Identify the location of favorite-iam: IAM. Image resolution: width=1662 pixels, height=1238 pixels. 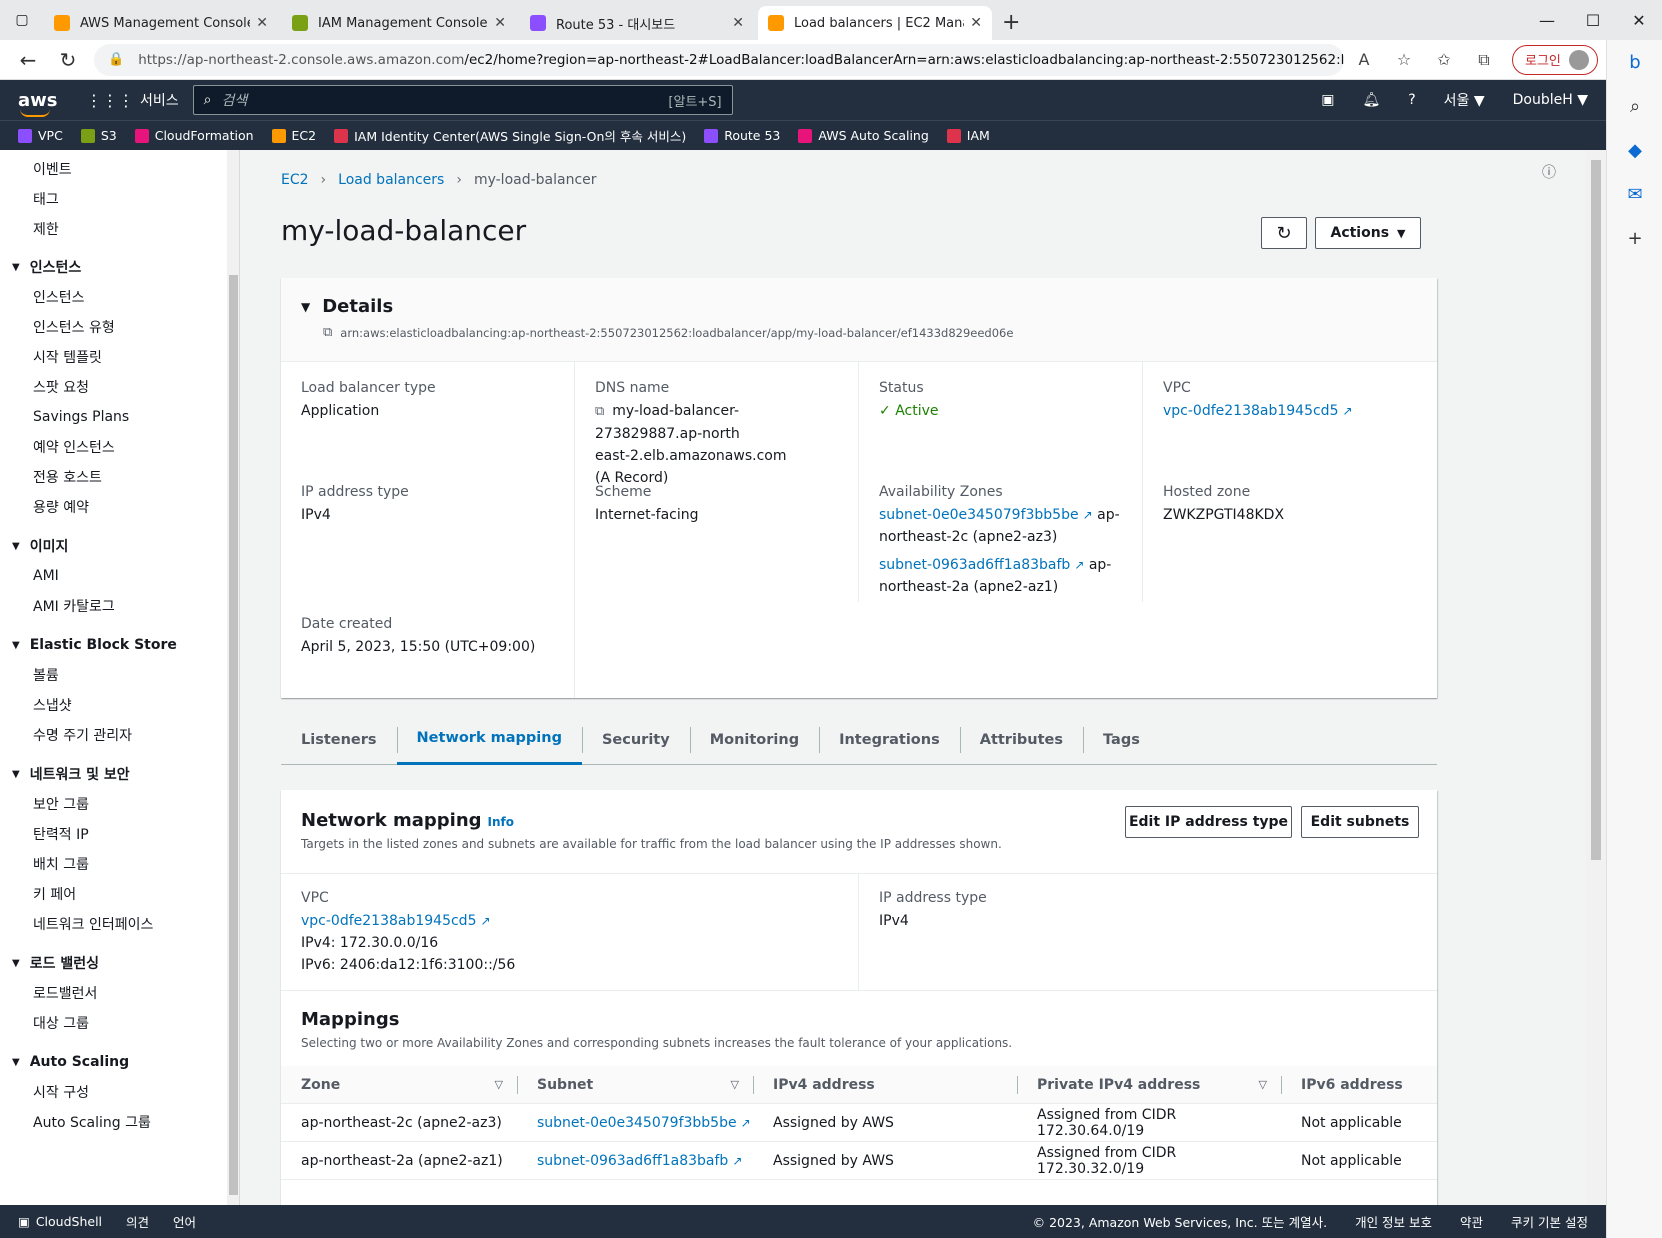
(968, 135).